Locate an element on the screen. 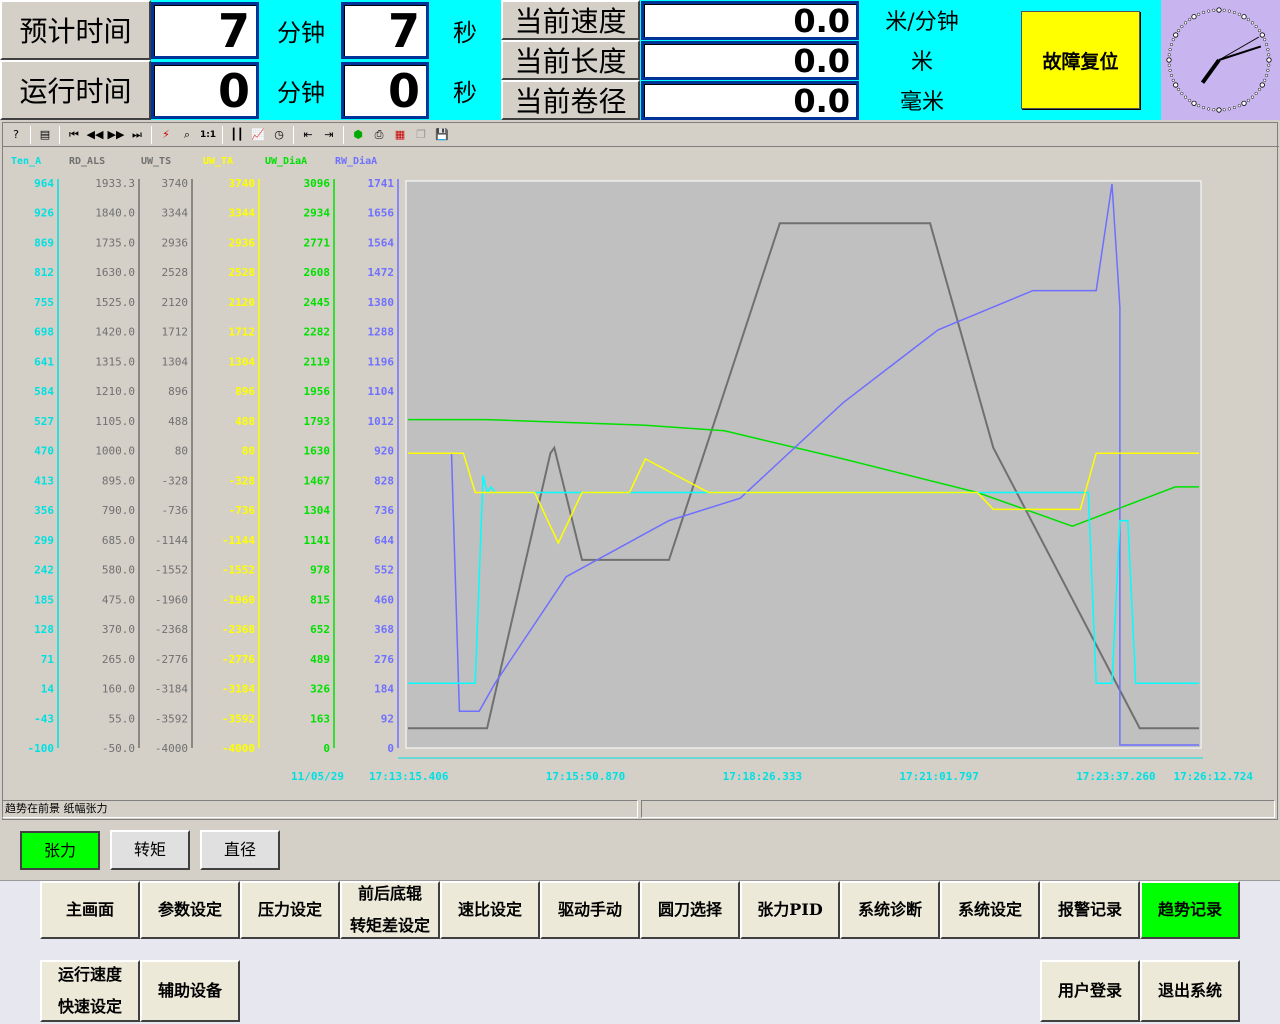 This screenshot has height=1024, width=1280. nav-label: 退出系统 is located at coordinates (1189, 990).